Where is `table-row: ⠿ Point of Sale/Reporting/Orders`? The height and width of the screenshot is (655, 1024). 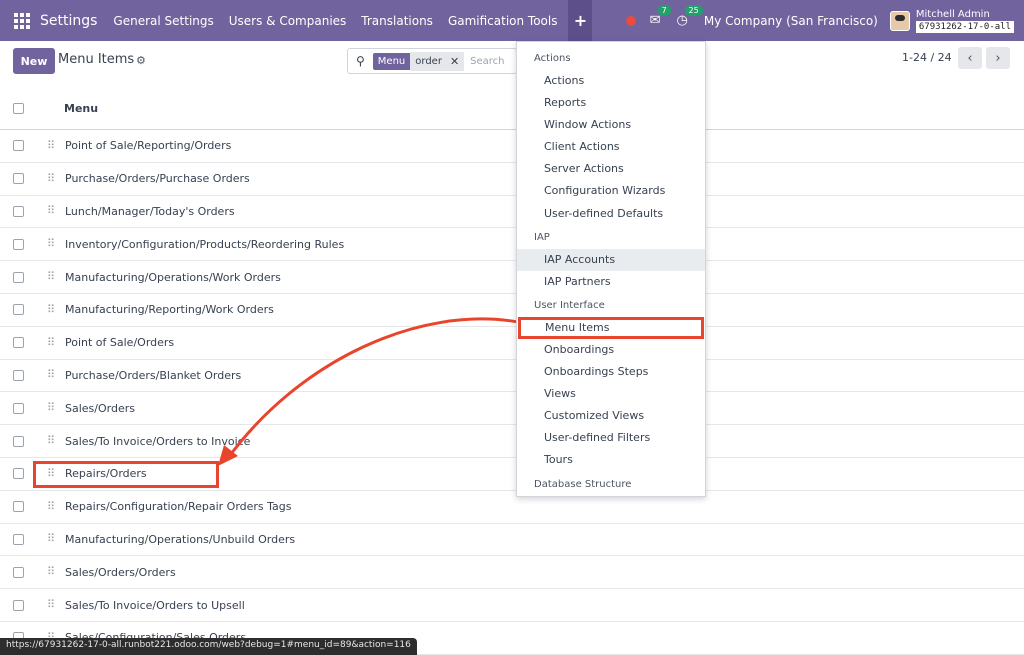 table-row: ⠿ Point of Sale/Reporting/Orders is located at coordinates (512, 146).